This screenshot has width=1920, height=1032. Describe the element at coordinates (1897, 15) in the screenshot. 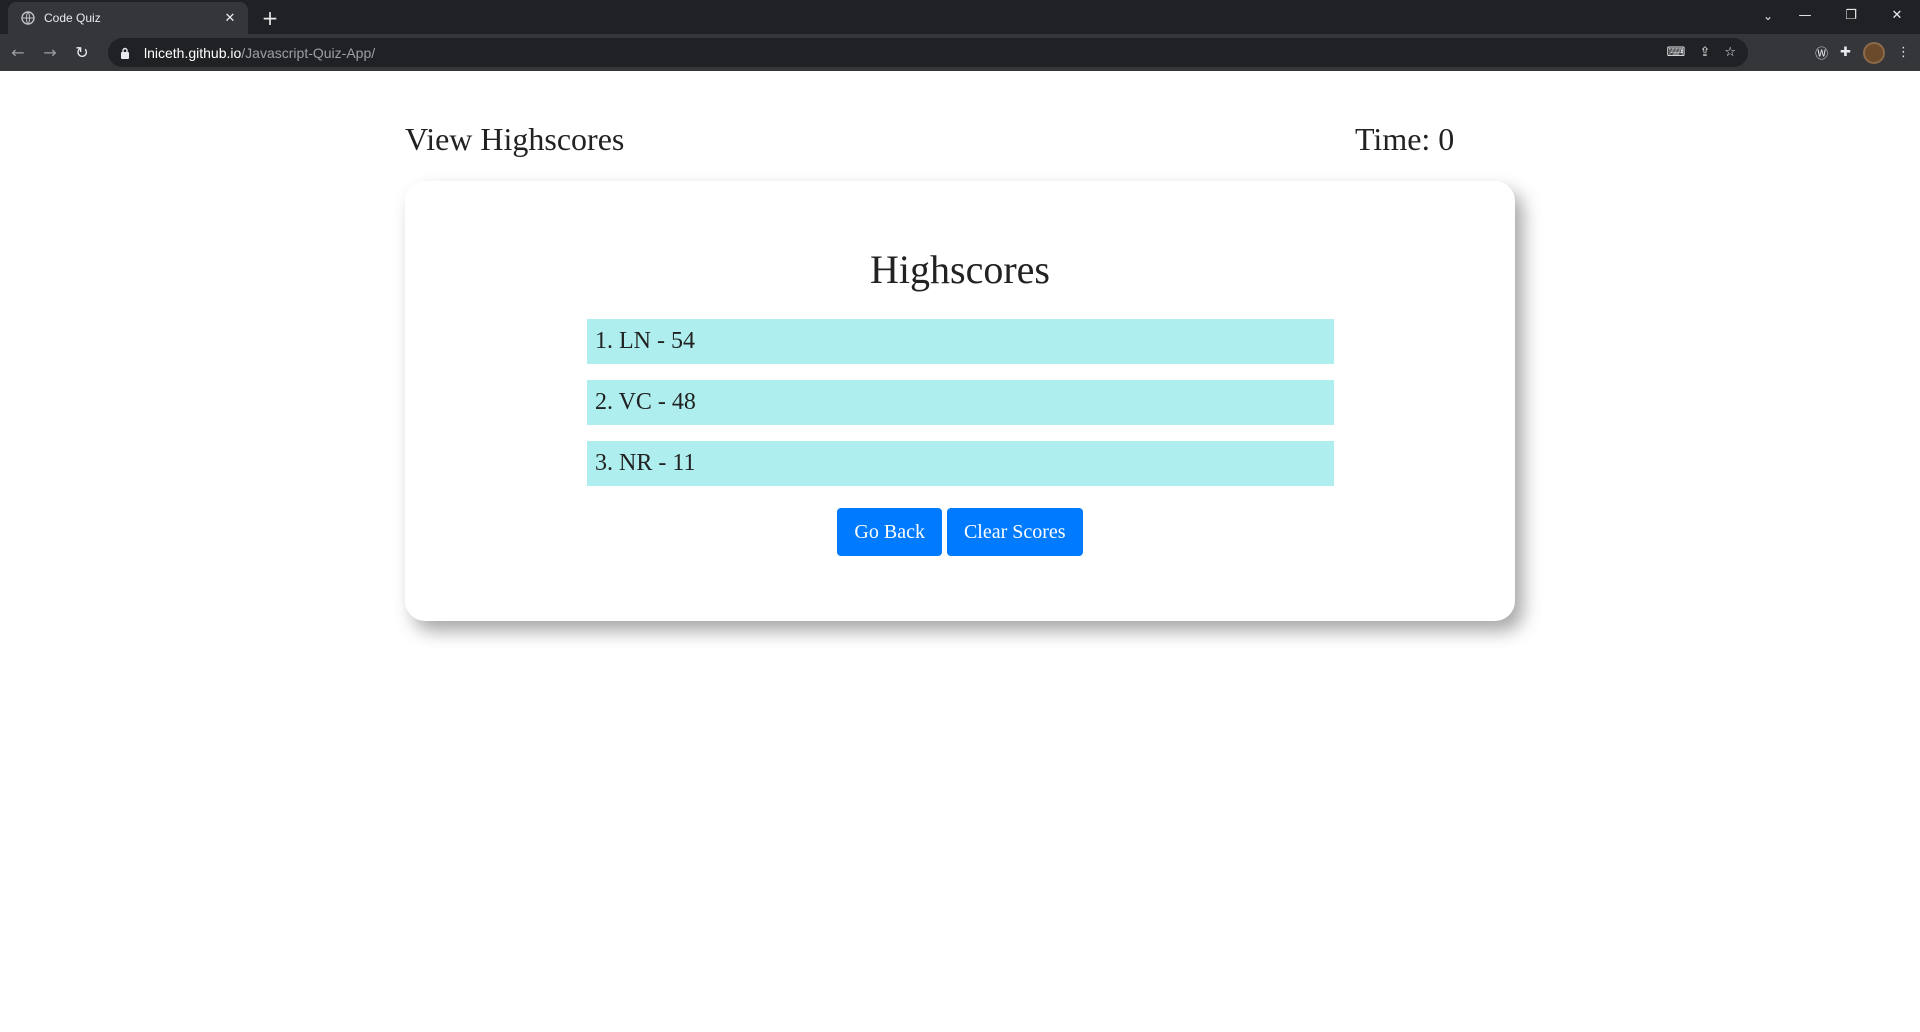

I see `close-window-icon: ✕` at that location.